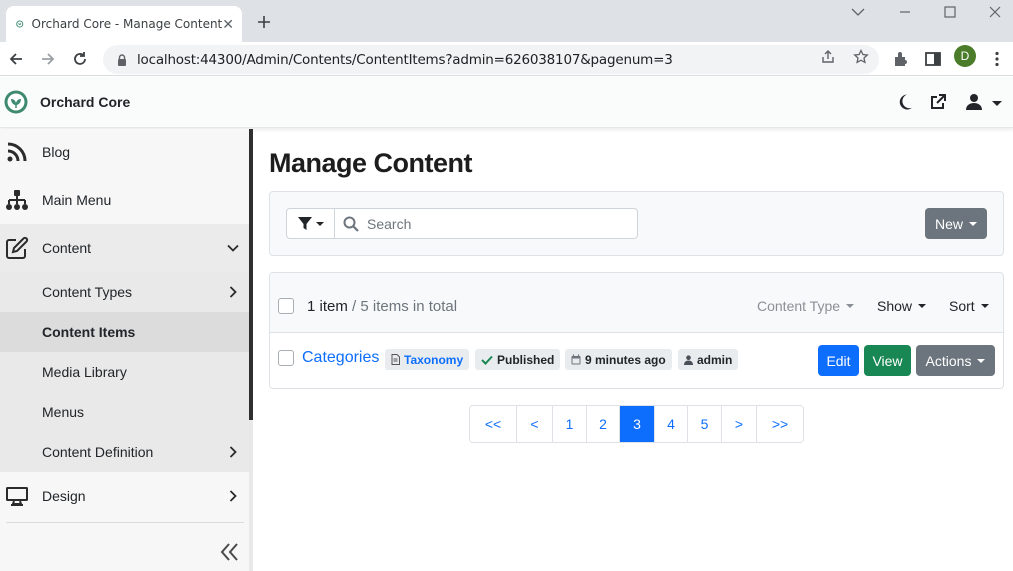  What do you see at coordinates (933, 59) in the screenshot?
I see `side-panel-icon` at bounding box center [933, 59].